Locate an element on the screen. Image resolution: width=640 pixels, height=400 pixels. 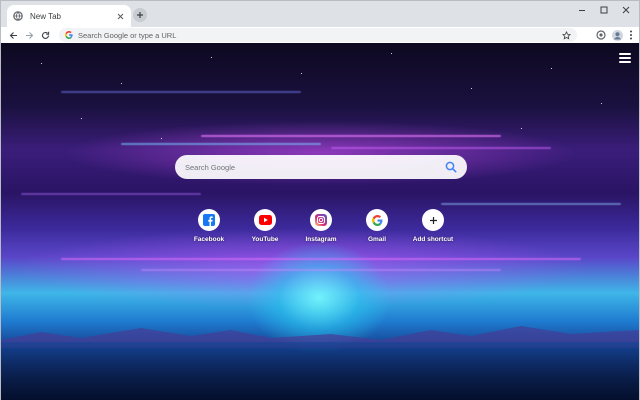
window-controls is located at coordinates (604, 10).